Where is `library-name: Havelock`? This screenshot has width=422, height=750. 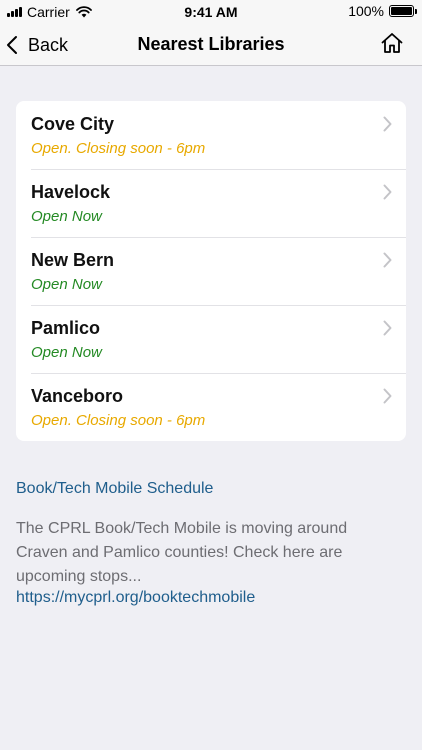 library-name: Havelock is located at coordinates (71, 192).